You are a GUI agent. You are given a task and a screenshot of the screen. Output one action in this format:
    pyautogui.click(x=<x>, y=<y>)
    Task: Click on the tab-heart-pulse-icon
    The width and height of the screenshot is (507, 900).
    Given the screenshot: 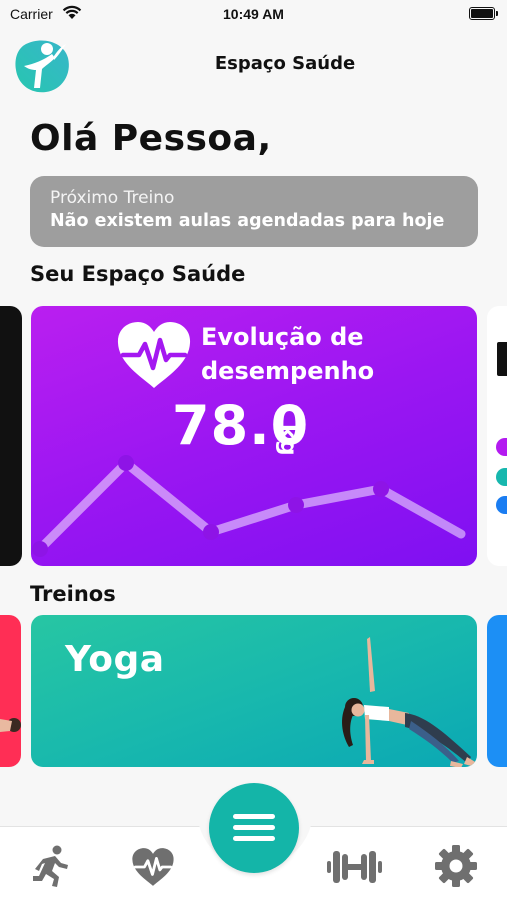 What is the action you would take?
    pyautogui.click(x=153, y=867)
    